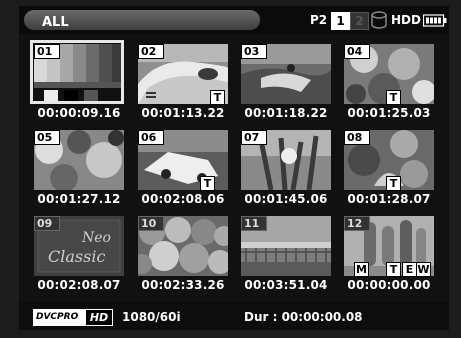 This screenshot has height=338, width=461. What do you see at coordinates (361, 269) in the screenshot?
I see `marker-icon: M` at bounding box center [361, 269].